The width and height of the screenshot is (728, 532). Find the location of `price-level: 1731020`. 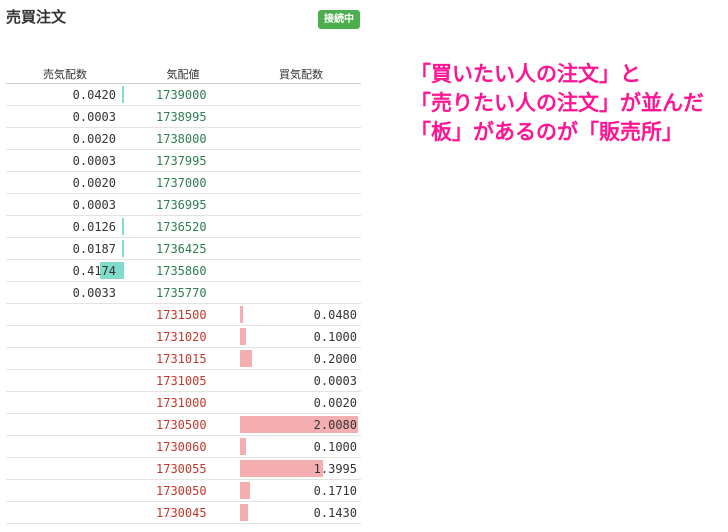

price-level: 1731020 is located at coordinates (181, 337).